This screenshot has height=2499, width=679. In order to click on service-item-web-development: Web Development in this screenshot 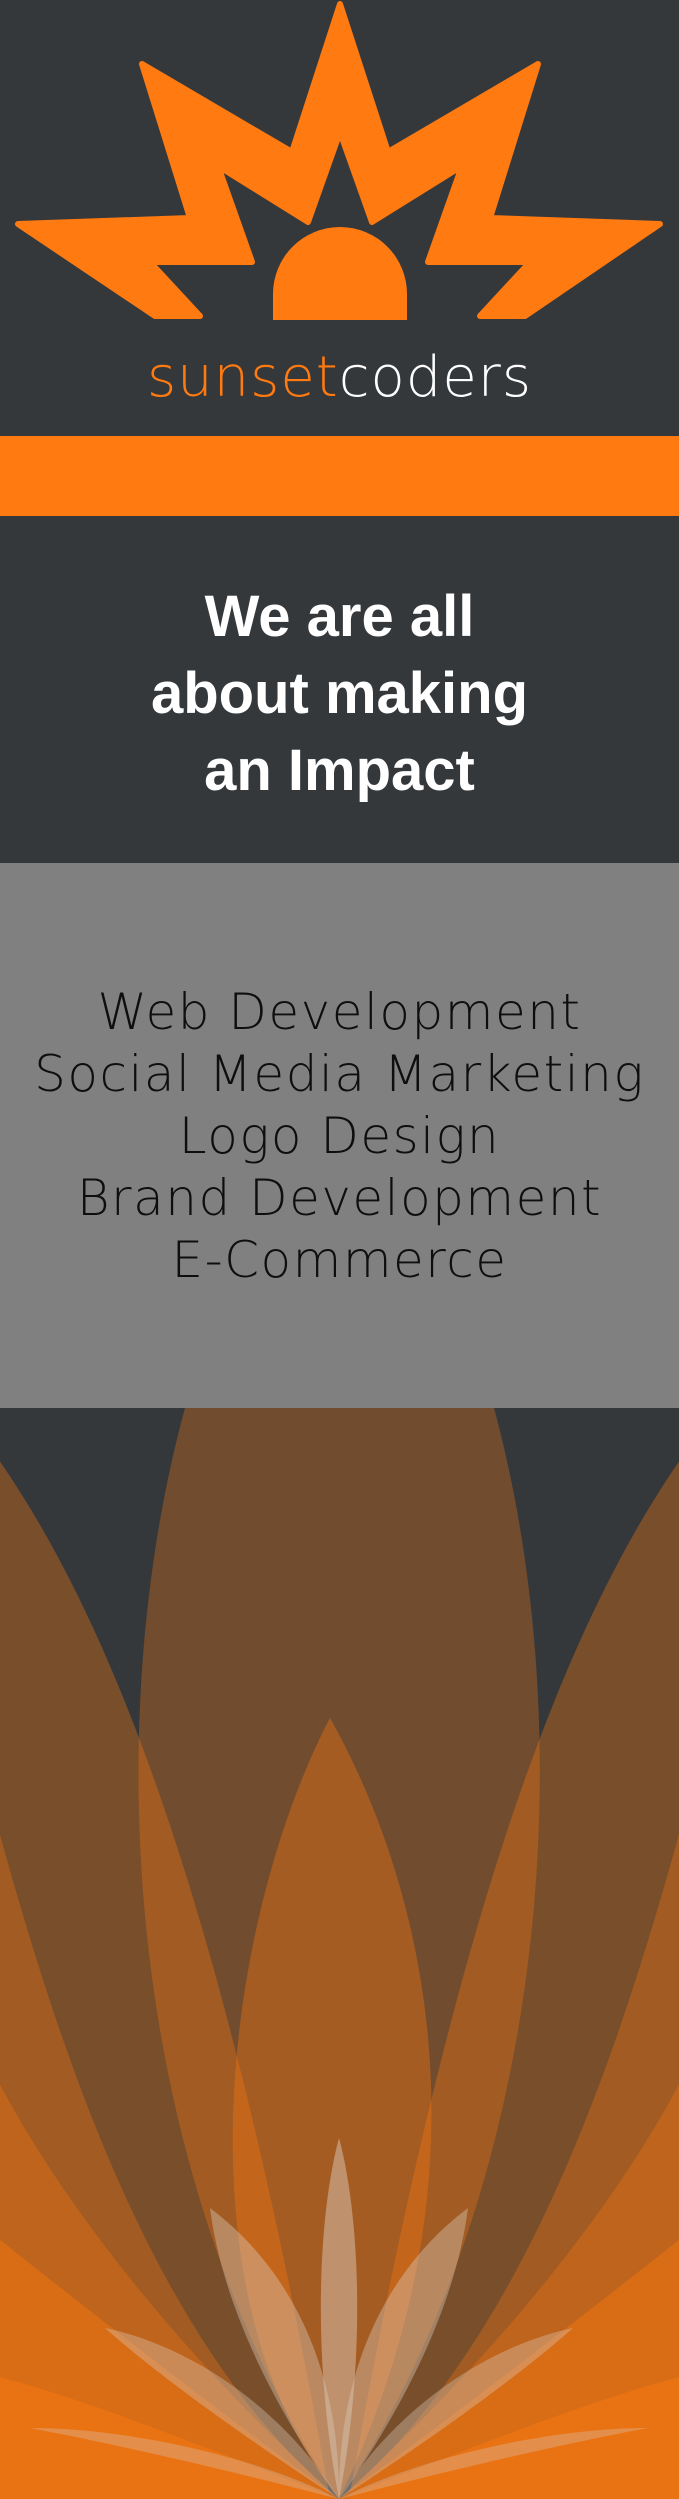, I will do `click(339, 1012)`.